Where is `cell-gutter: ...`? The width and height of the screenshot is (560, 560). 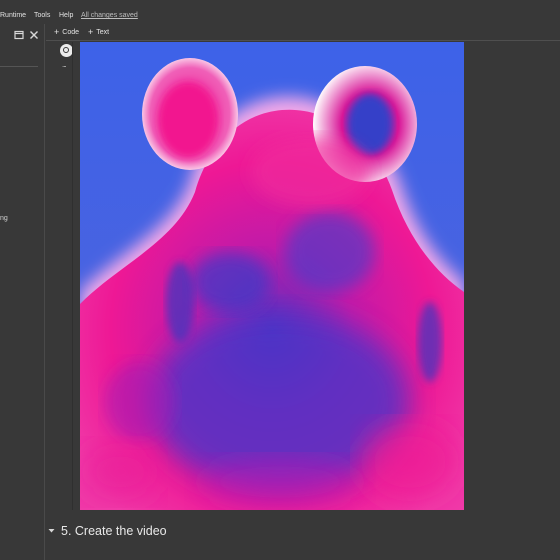 cell-gutter: ... is located at coordinates (67, 276).